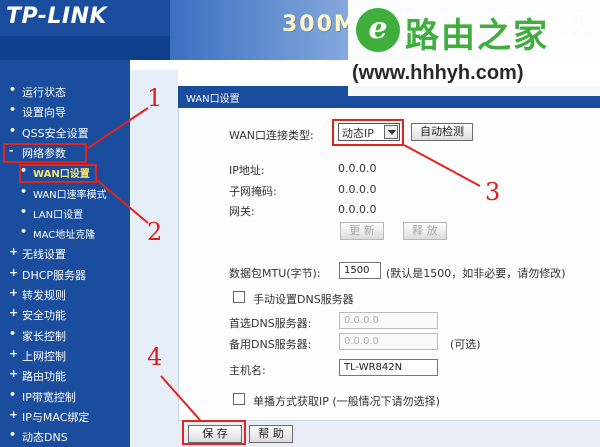  I want to click on annotation-number-1: 1, so click(155, 98).